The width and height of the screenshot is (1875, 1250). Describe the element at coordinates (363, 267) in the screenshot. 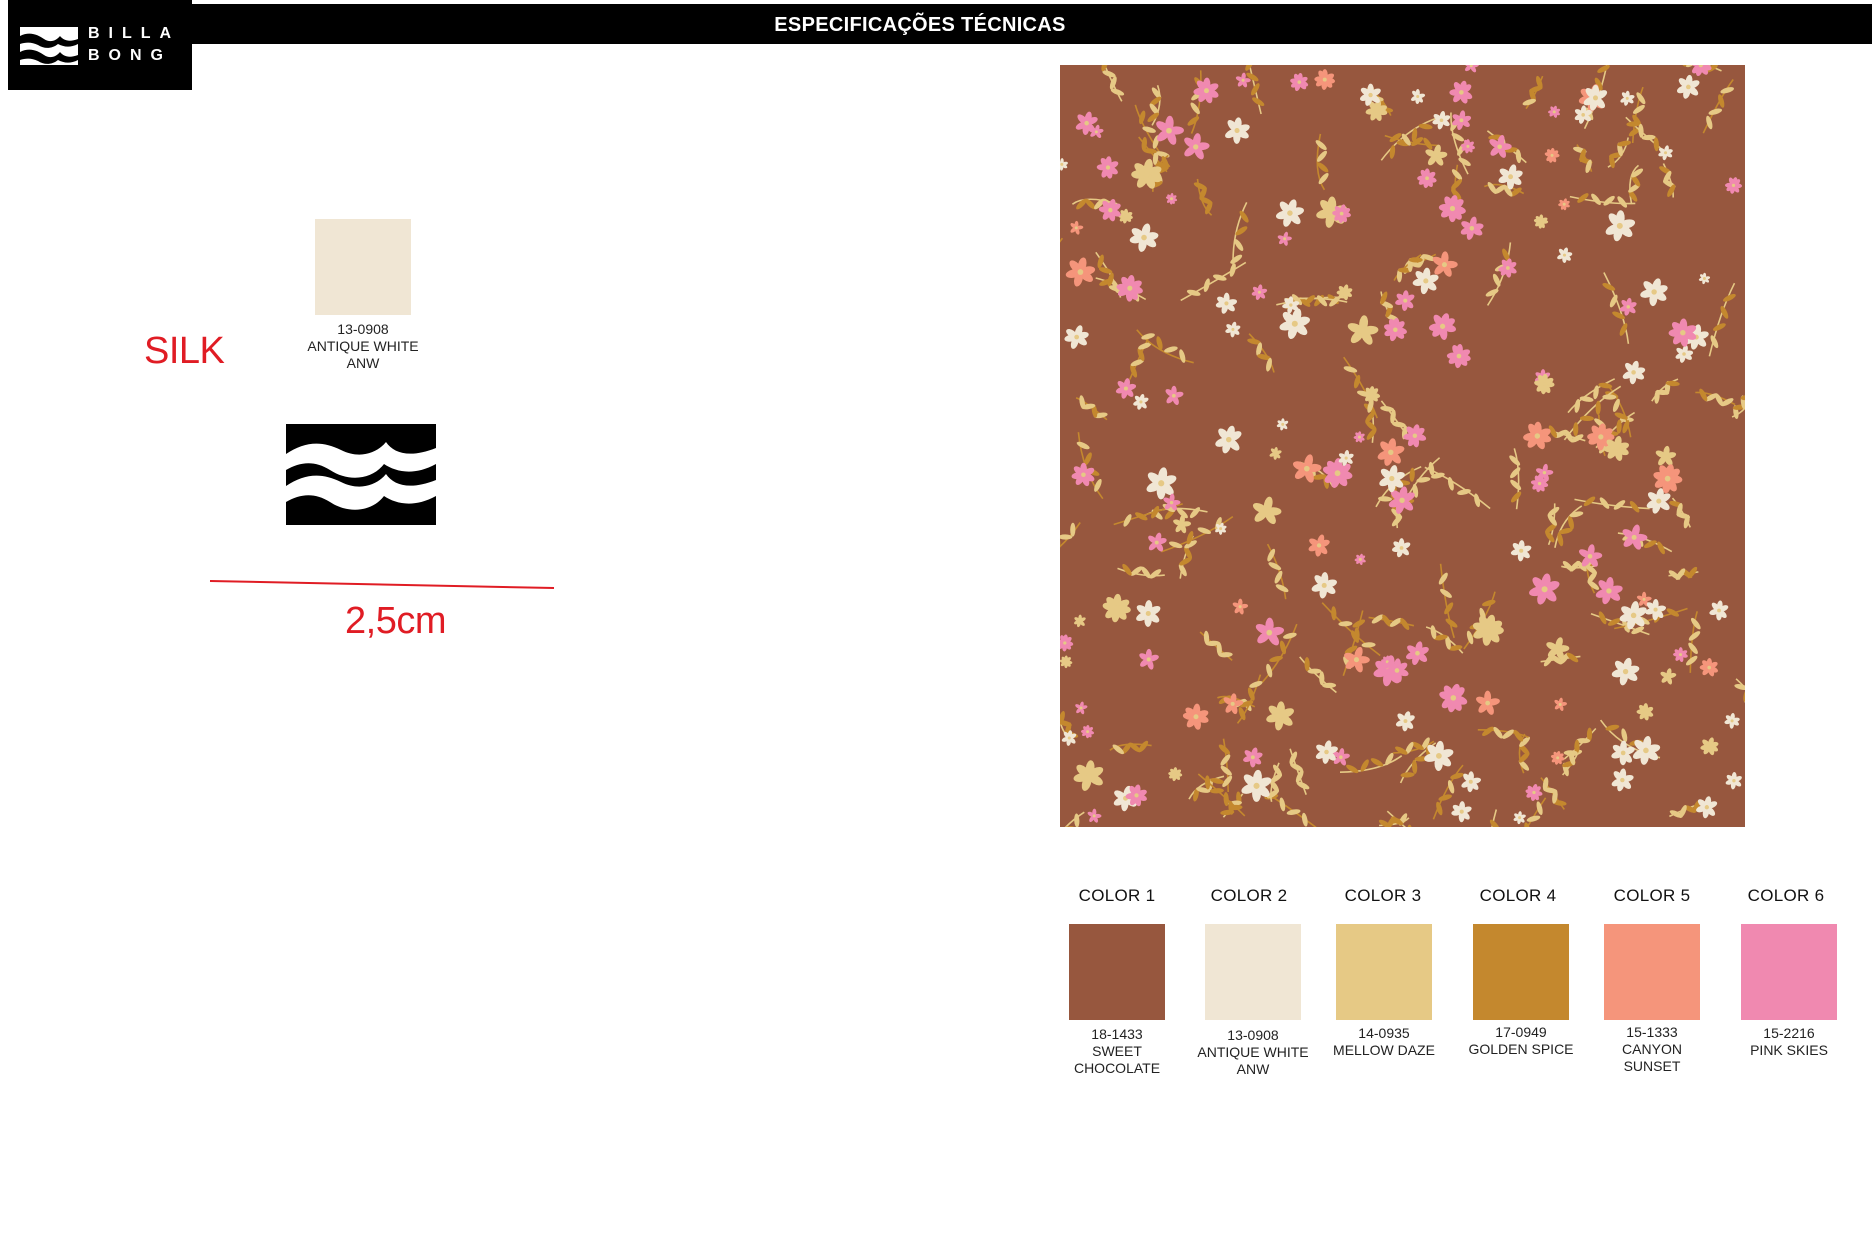

I see `print-color-swatch` at that location.